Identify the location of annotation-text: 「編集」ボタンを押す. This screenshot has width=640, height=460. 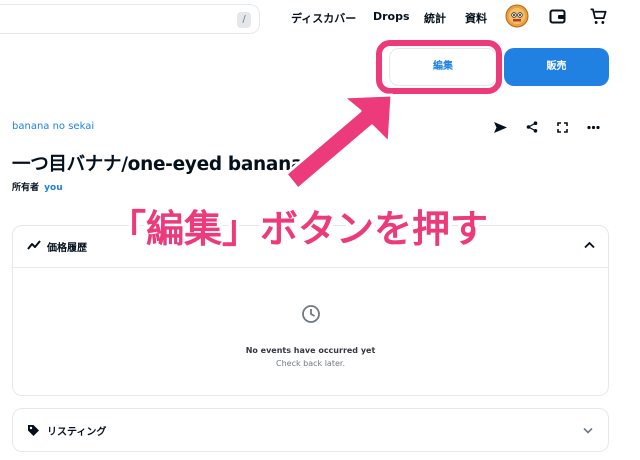
(298, 229).